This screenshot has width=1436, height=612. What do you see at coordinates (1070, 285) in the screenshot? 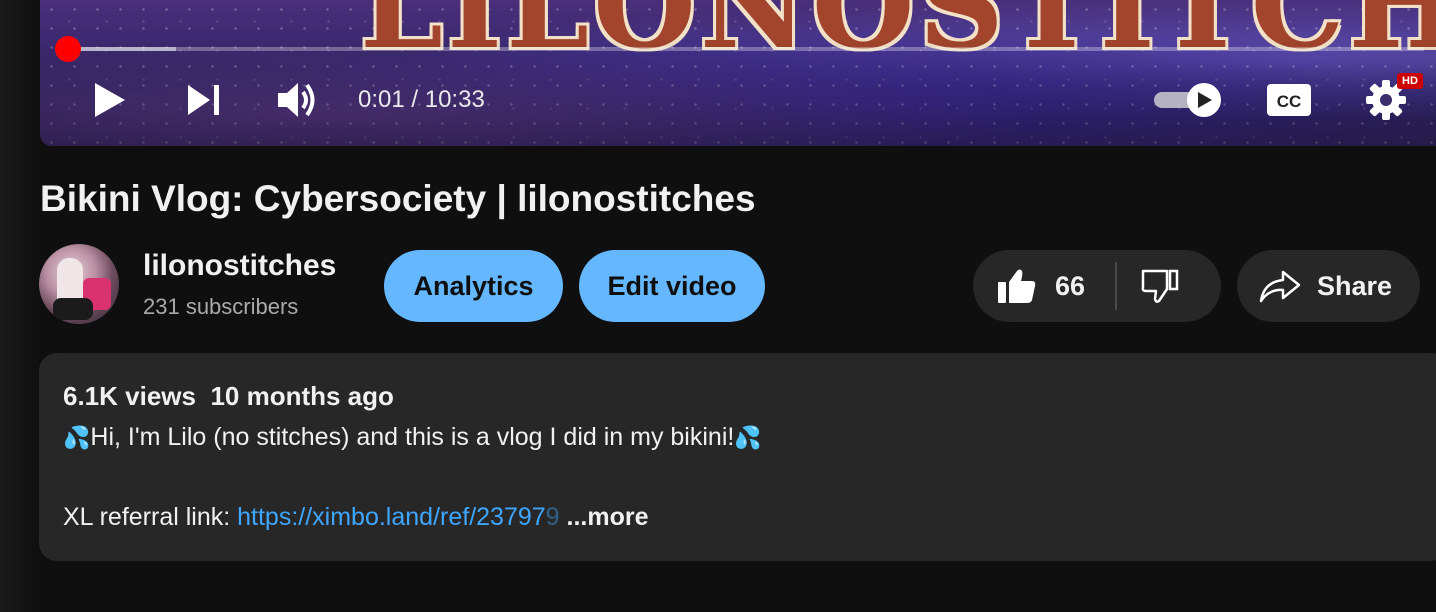
I see `like-count: 66` at bounding box center [1070, 285].